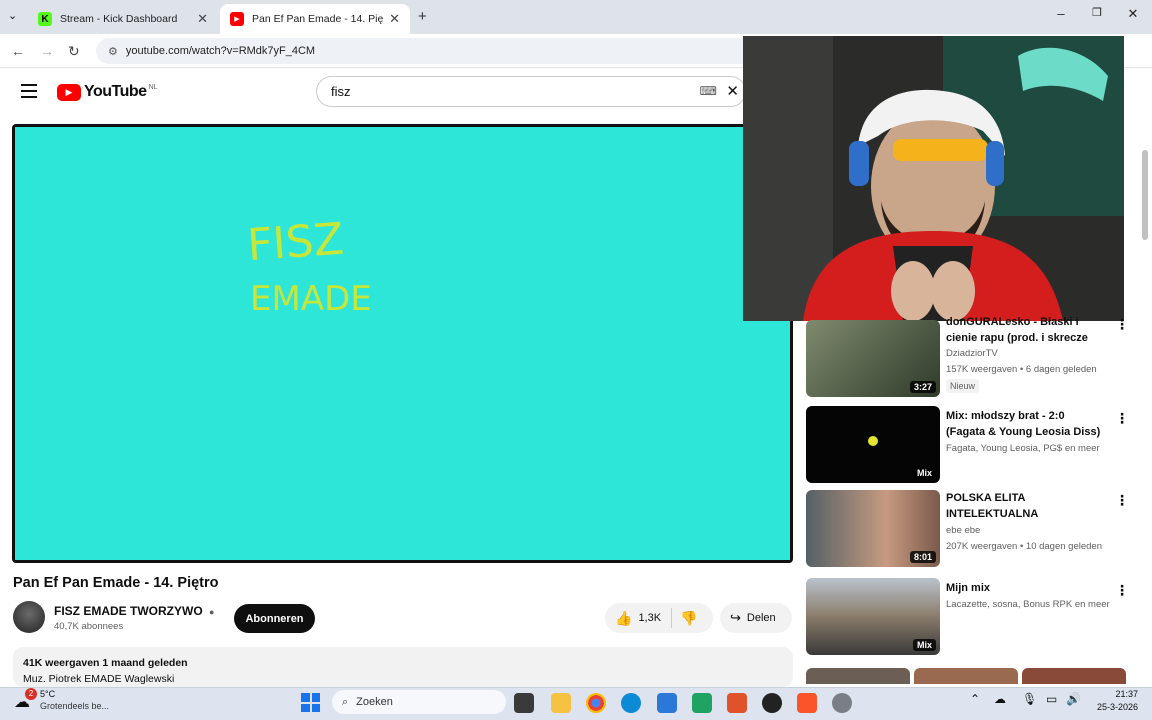 This screenshot has width=1152, height=720. What do you see at coordinates (422, 16) in the screenshot?
I see `new-tab-icon: +` at bounding box center [422, 16].